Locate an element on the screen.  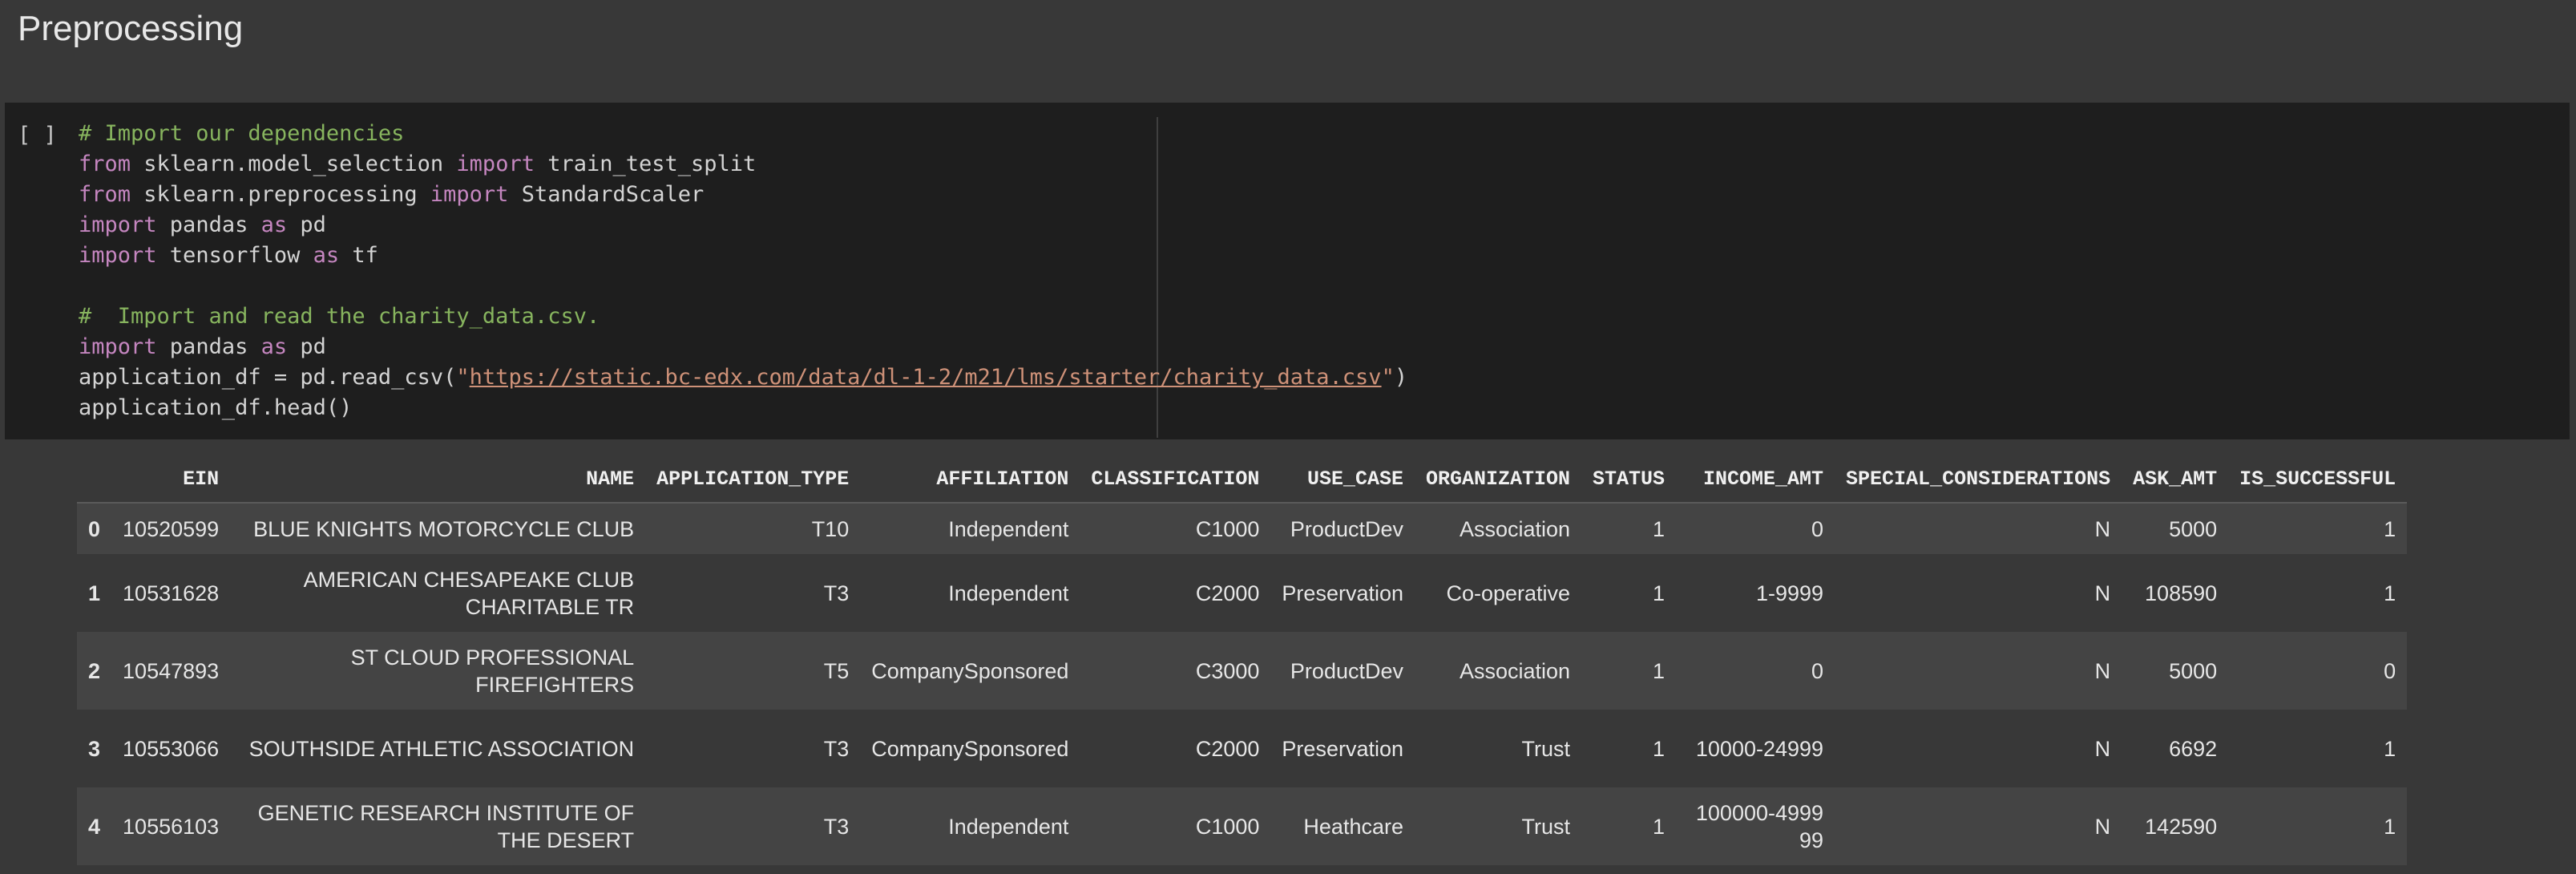
row-index: 2 is located at coordinates (95, 671).